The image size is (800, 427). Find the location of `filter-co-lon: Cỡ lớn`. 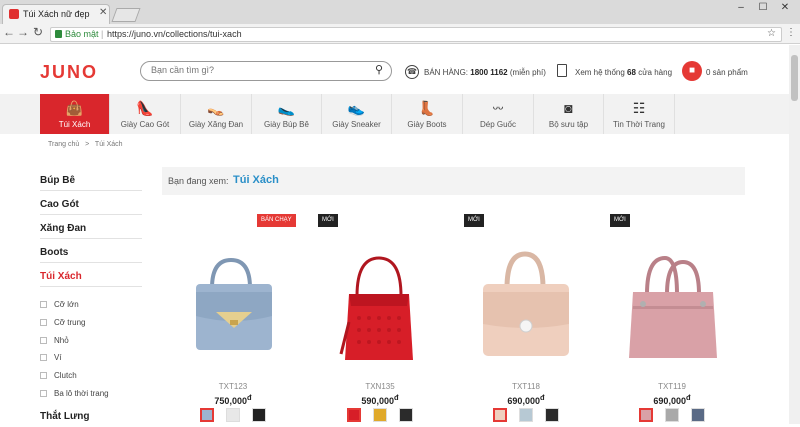

filter-co-lon: Cỡ lớn is located at coordinates (59, 304).